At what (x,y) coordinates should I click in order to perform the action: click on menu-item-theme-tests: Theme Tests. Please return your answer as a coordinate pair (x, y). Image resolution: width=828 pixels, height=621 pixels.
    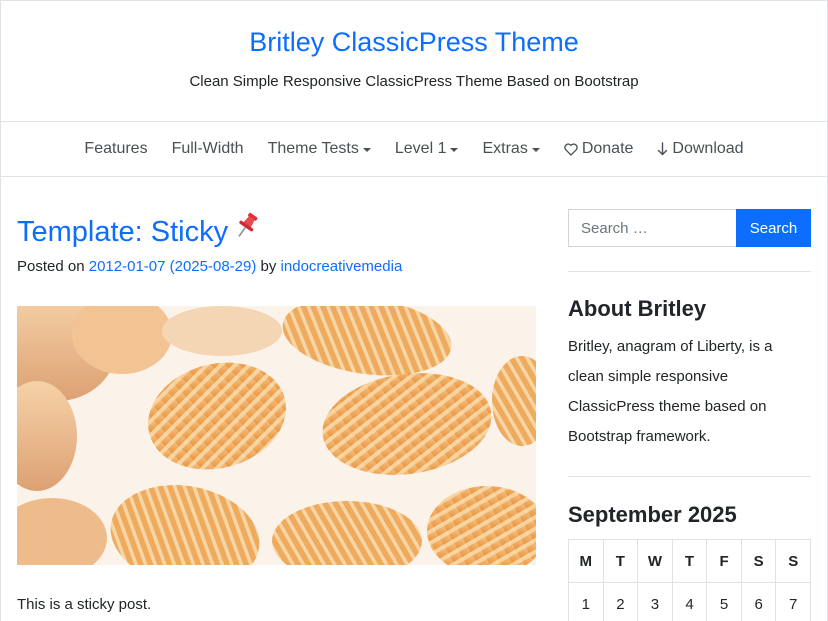
    Looking at the image, I should click on (319, 149).